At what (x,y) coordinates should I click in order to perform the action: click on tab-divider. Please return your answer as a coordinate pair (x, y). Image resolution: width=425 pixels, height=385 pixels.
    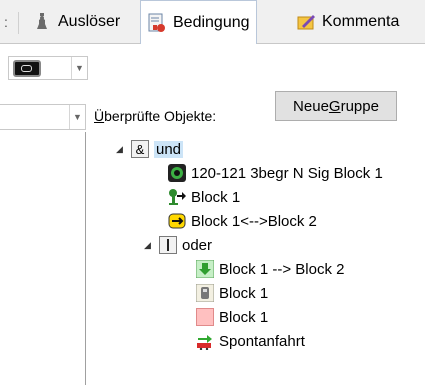
    Looking at the image, I should click on (18, 23).